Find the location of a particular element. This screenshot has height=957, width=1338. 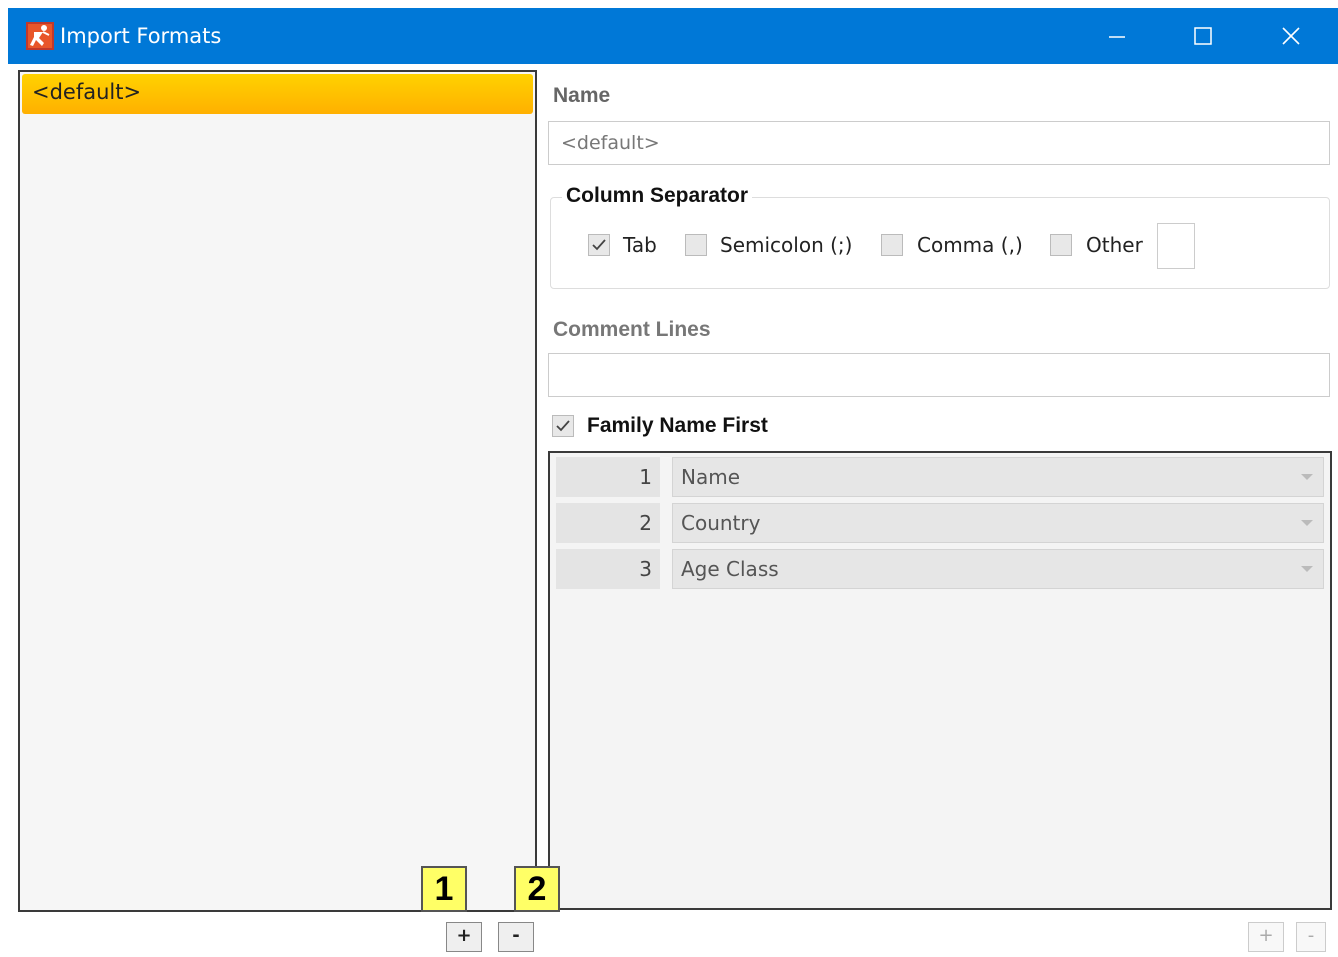

column-field-dropdown: Name is located at coordinates (998, 477).